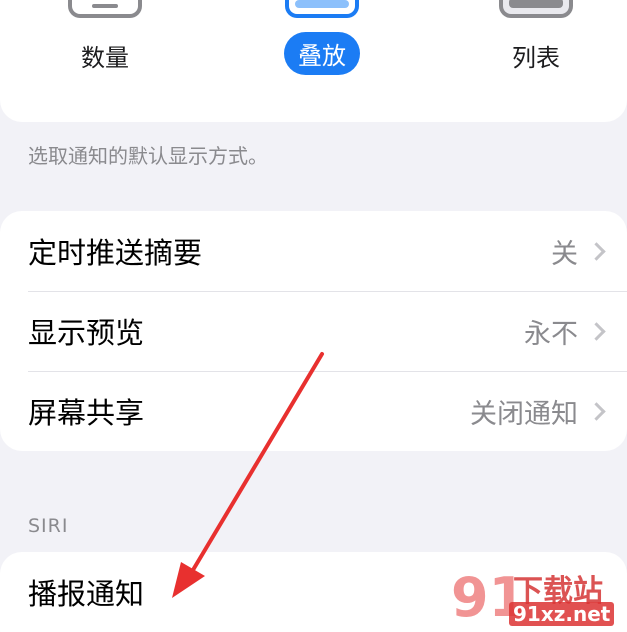 The image size is (627, 632). Describe the element at coordinates (313, 411) in the screenshot. I see `row-screen-sharing: 屏幕共享 关闭通知` at that location.